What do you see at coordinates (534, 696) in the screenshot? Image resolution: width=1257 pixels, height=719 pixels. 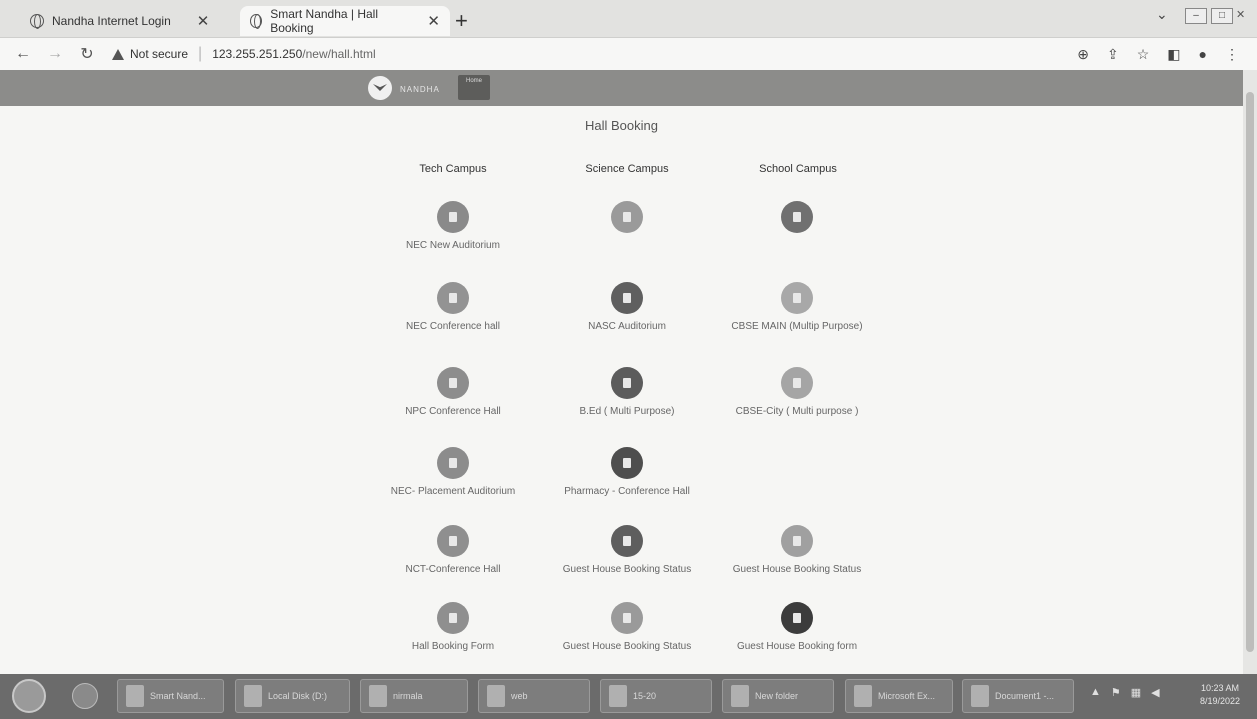 I see `taskbar-button: web` at bounding box center [534, 696].